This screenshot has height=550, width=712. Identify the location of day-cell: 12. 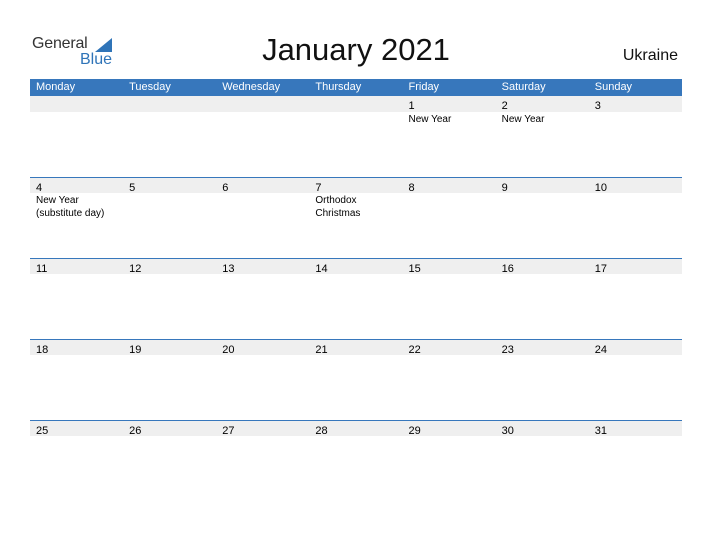
(169, 267).